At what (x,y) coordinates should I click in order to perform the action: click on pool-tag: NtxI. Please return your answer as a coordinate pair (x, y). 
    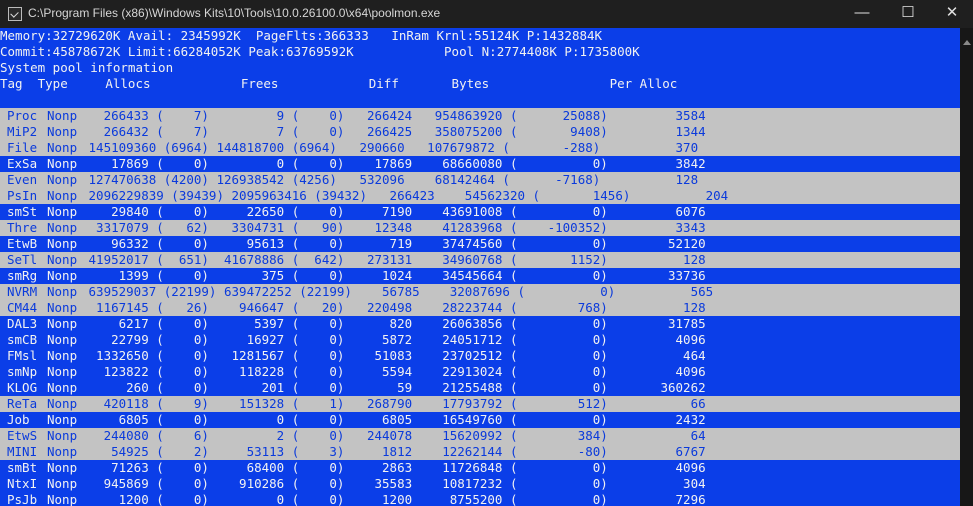
    Looking at the image, I should click on (22, 483).